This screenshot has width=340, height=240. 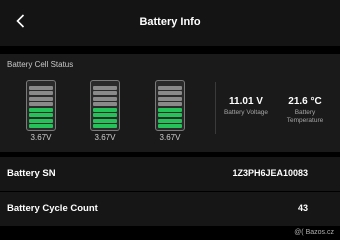 I want to click on battery-cell-3: 3.67V, so click(x=172, y=114).